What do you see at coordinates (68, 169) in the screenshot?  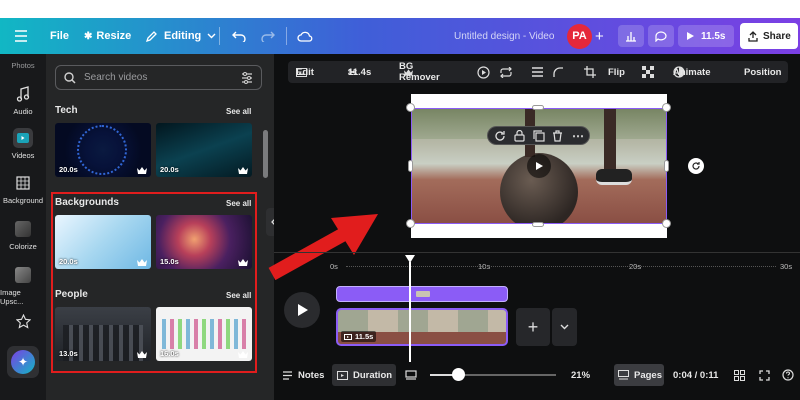 I see `video-duration: 20.0s` at bounding box center [68, 169].